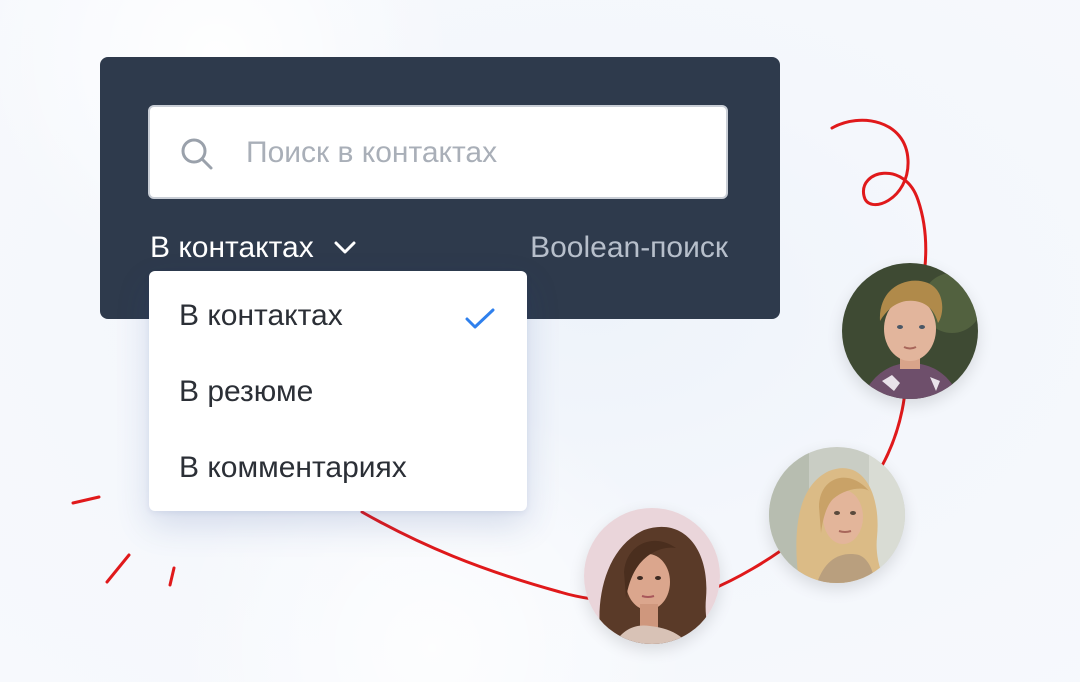 The width and height of the screenshot is (1080, 682). Describe the element at coordinates (345, 247) in the screenshot. I see `chevron-down-icon` at that location.